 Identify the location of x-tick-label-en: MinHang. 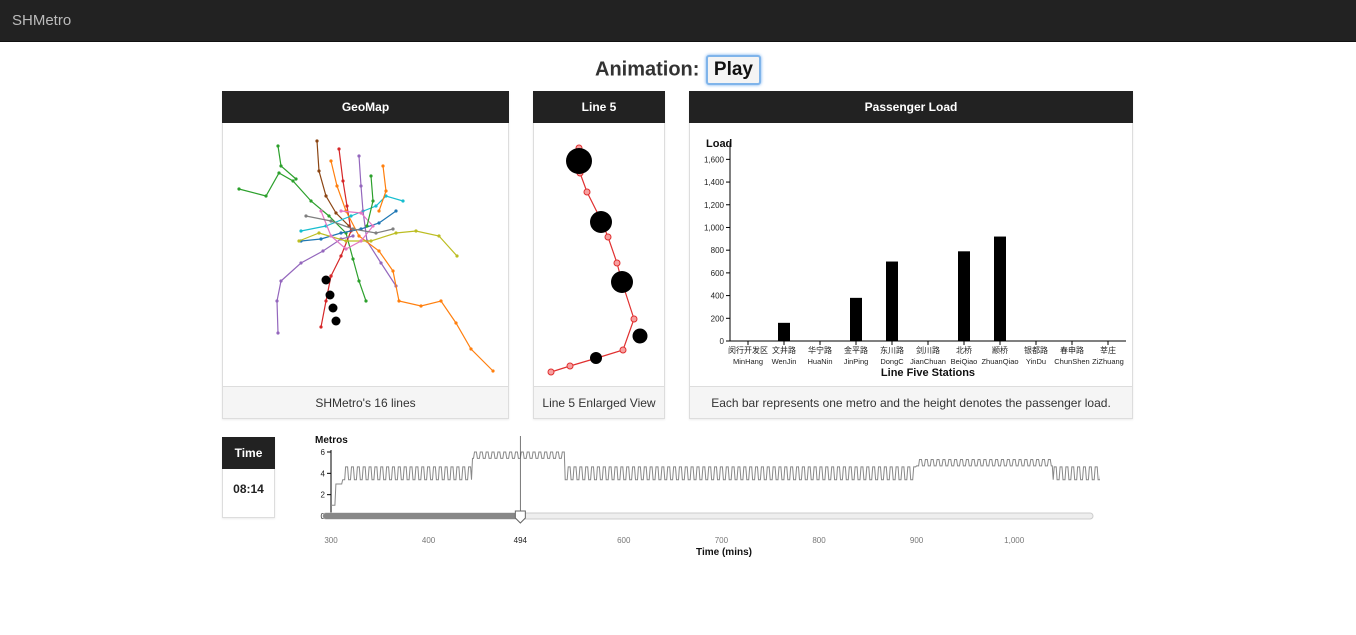
(748, 361).